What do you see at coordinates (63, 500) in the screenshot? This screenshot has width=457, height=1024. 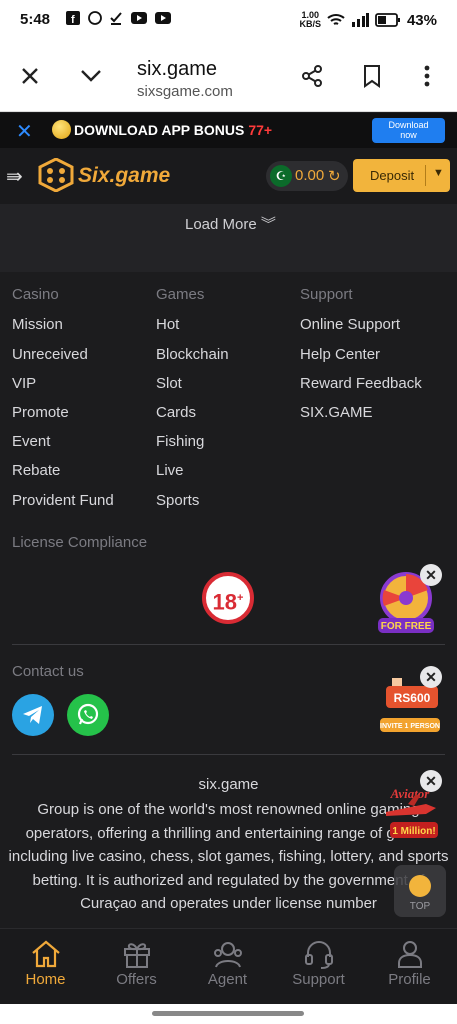 I see `footer-link-provident-fund: Provident Fund` at bounding box center [63, 500].